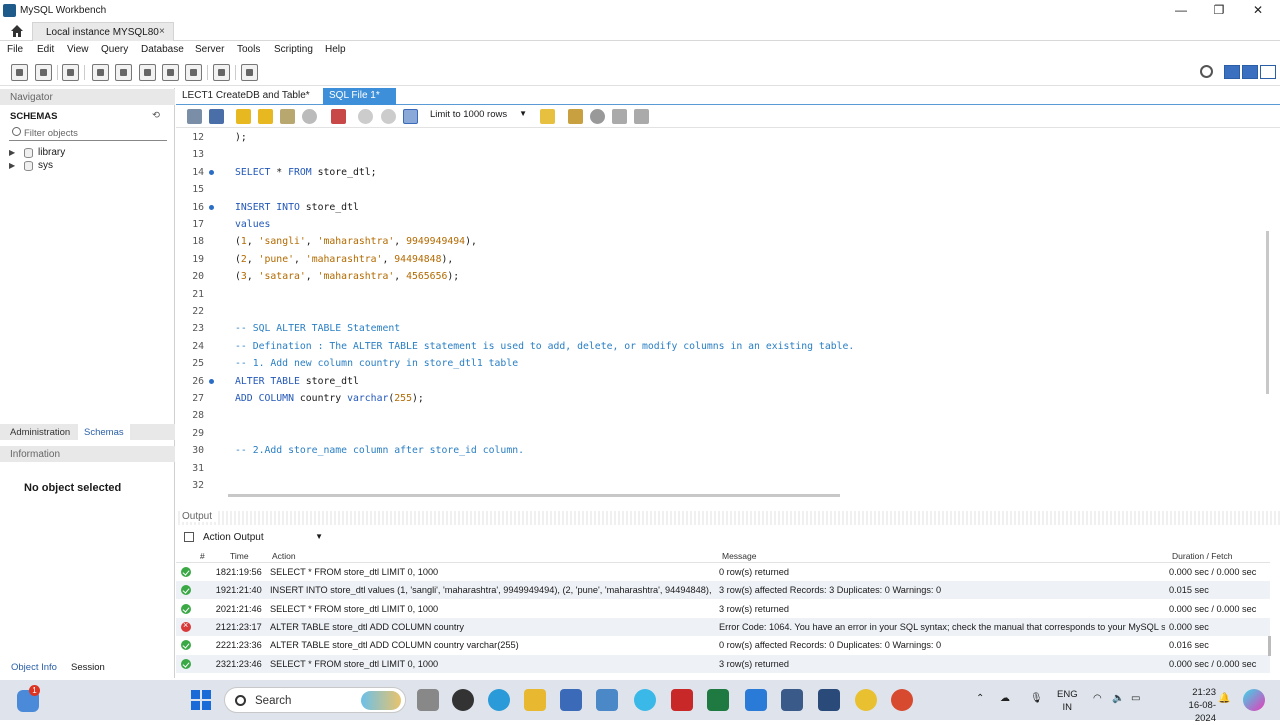  Describe the element at coordinates (902, 700) in the screenshot. I see `powerpoint-icon` at that location.